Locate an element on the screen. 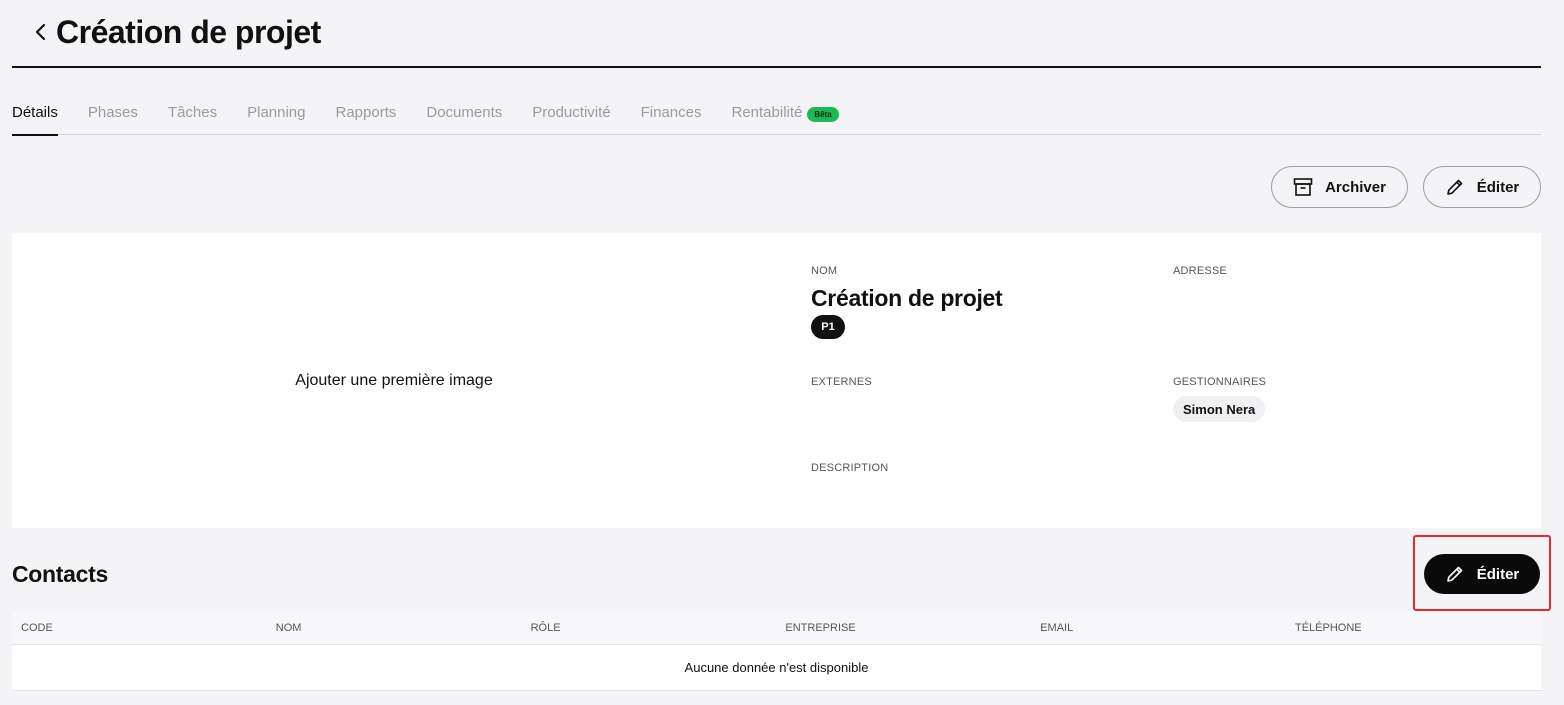  contacts-title: Contacts is located at coordinates (60, 574).